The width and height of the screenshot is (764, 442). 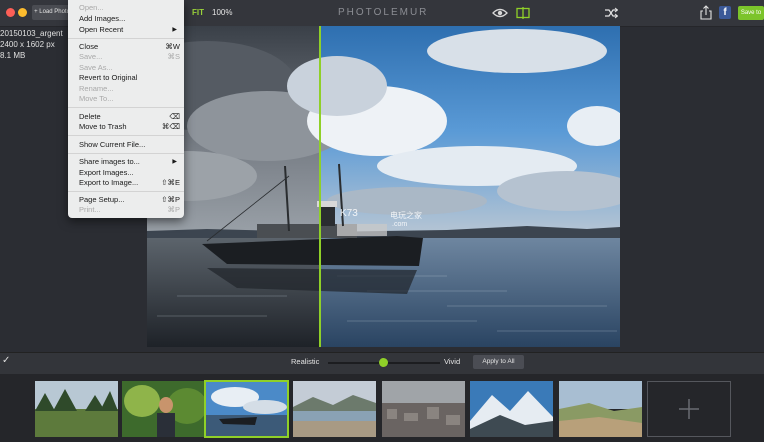 I want to click on check-icon: ✓, so click(x=6, y=360).